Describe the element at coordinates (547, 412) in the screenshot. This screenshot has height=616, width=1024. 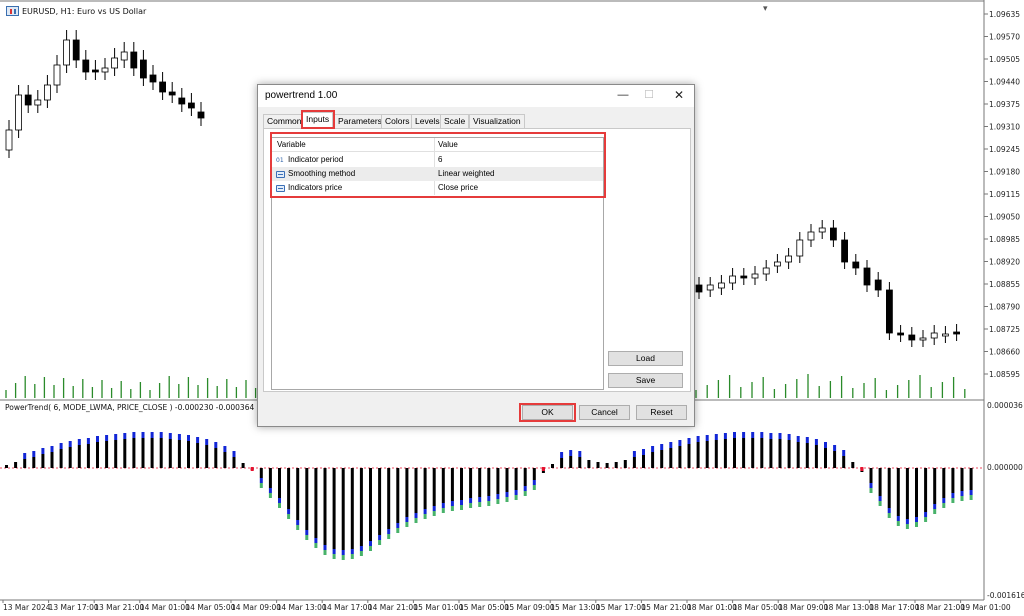
I see `ok-button: OK` at that location.